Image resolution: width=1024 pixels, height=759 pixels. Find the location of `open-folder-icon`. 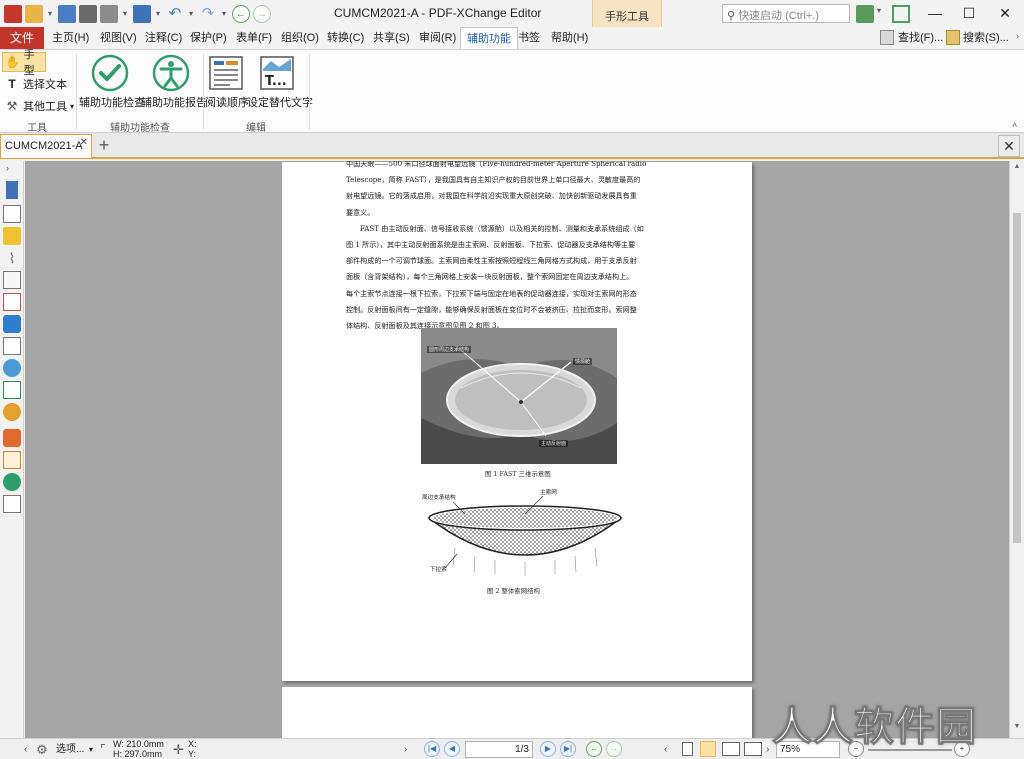

open-folder-icon is located at coordinates (34, 13).